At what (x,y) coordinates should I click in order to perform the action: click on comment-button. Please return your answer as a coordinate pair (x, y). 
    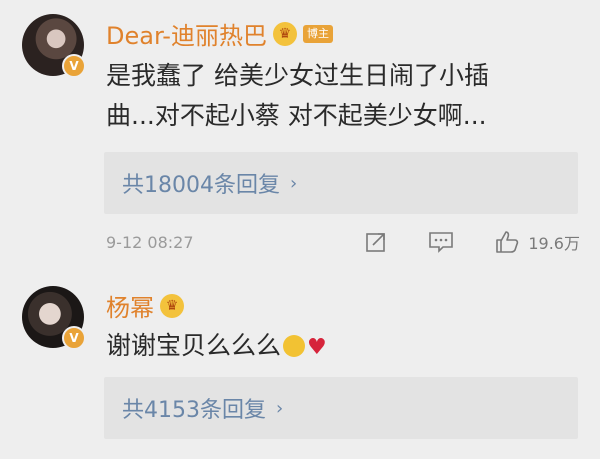
    Looking at the image, I should click on (441, 242).